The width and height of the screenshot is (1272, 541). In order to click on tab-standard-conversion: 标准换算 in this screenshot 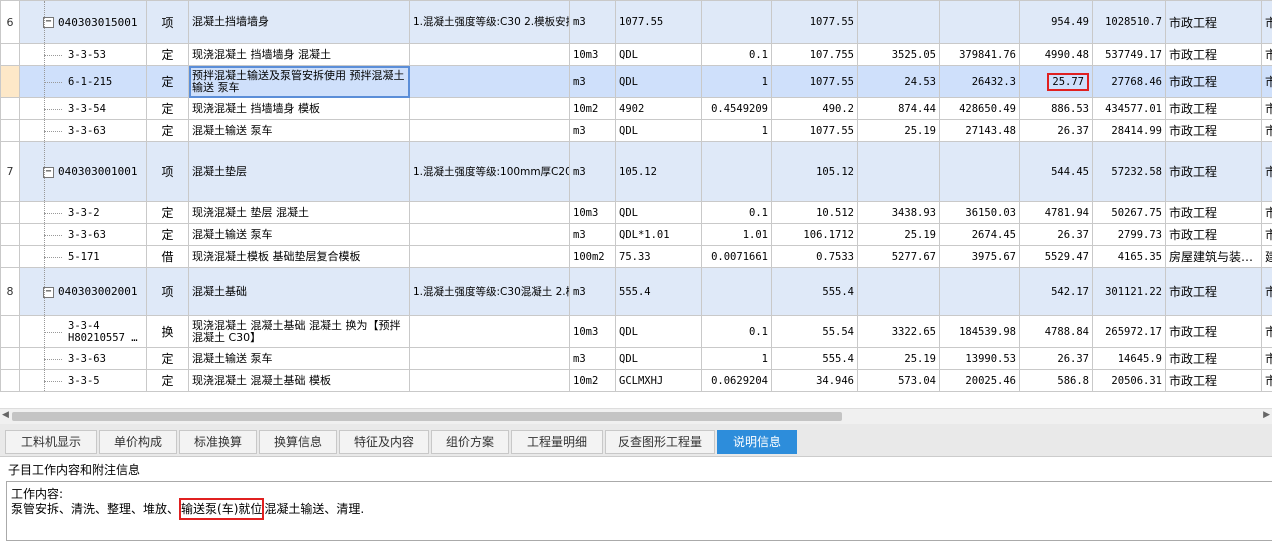, I will do `click(218, 442)`.